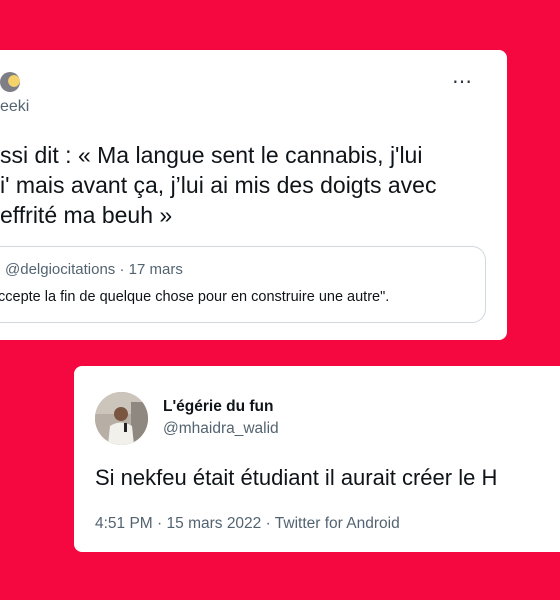 The height and width of the screenshot is (600, 560). Describe the element at coordinates (462, 82) in the screenshot. I see `more-options-icon: ⋯` at that location.